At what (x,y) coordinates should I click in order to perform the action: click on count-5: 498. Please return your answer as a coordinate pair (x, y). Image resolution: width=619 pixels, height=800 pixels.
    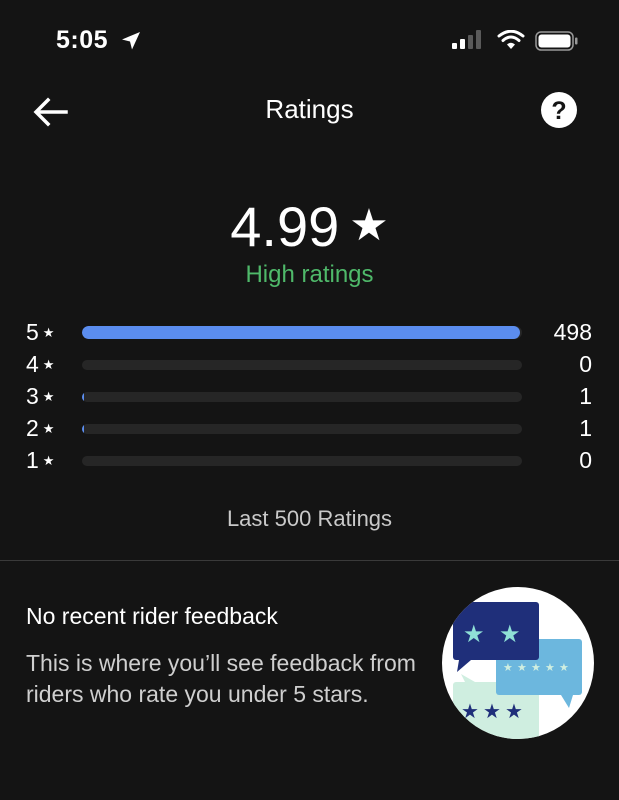
    Looking at the image, I should click on (572, 332).